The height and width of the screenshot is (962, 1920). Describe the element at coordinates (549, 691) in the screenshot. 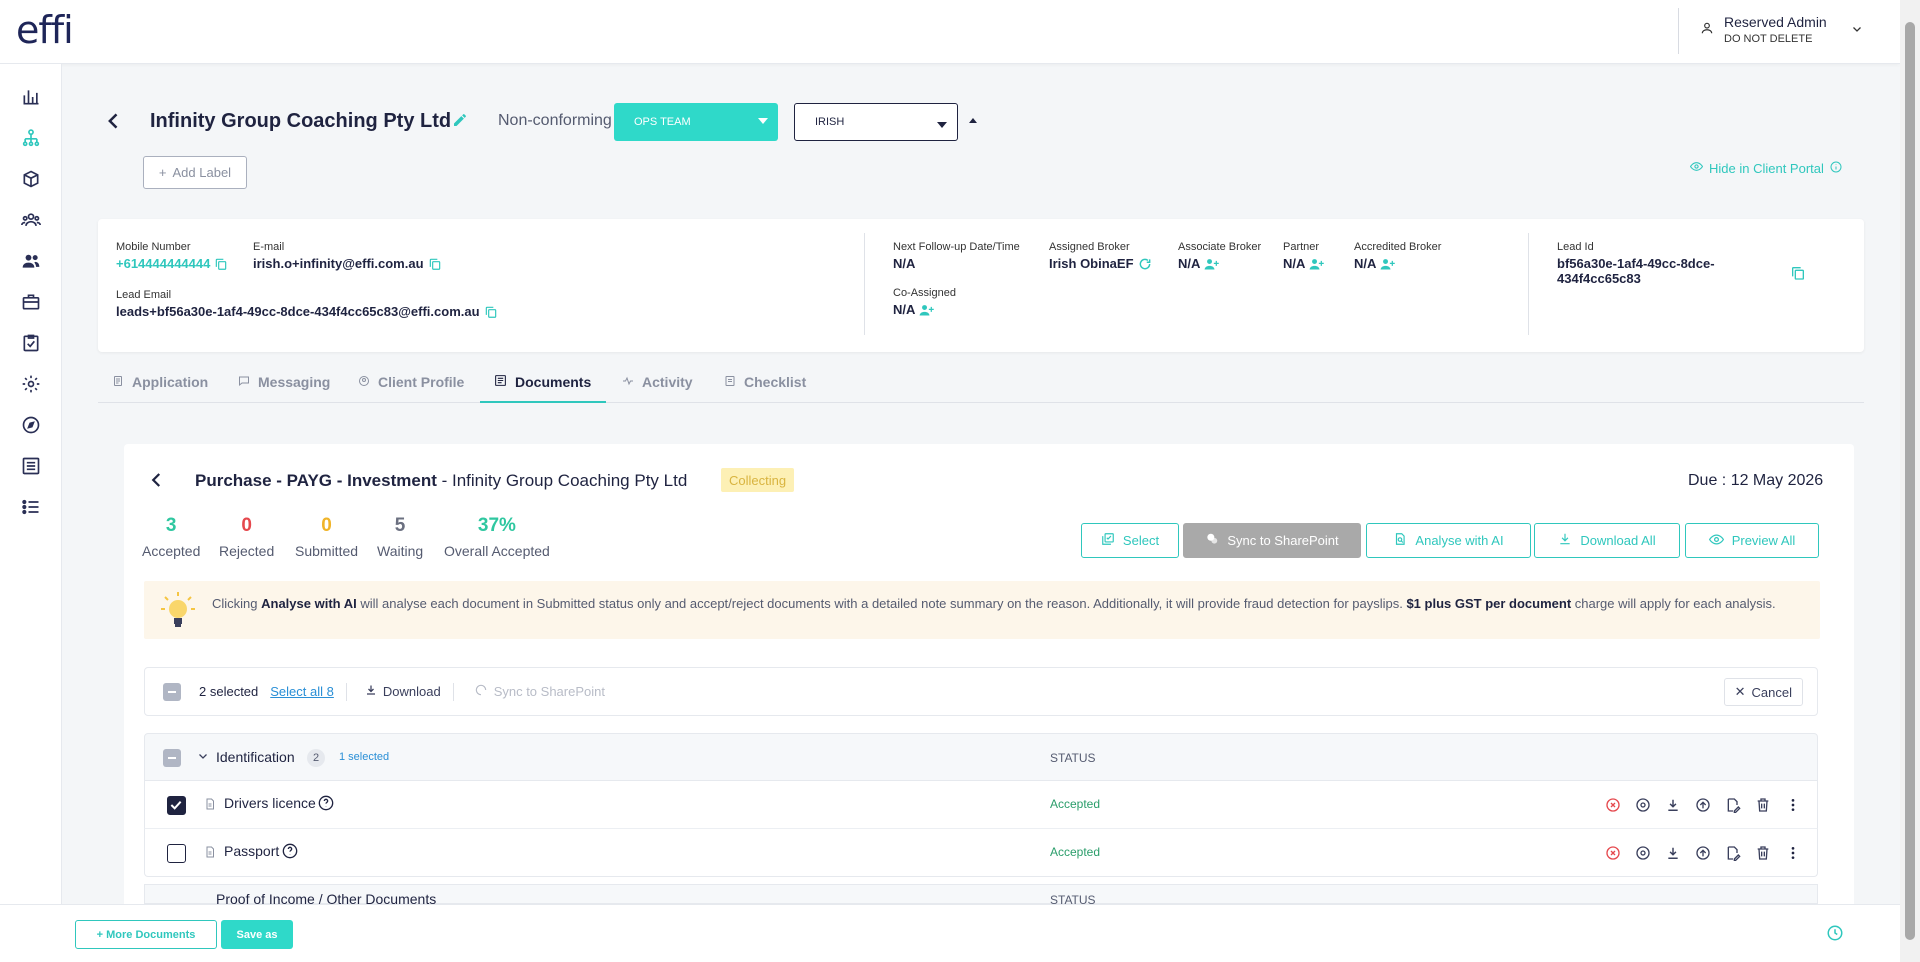

I see `sync-label: Sync to SharePoint` at that location.